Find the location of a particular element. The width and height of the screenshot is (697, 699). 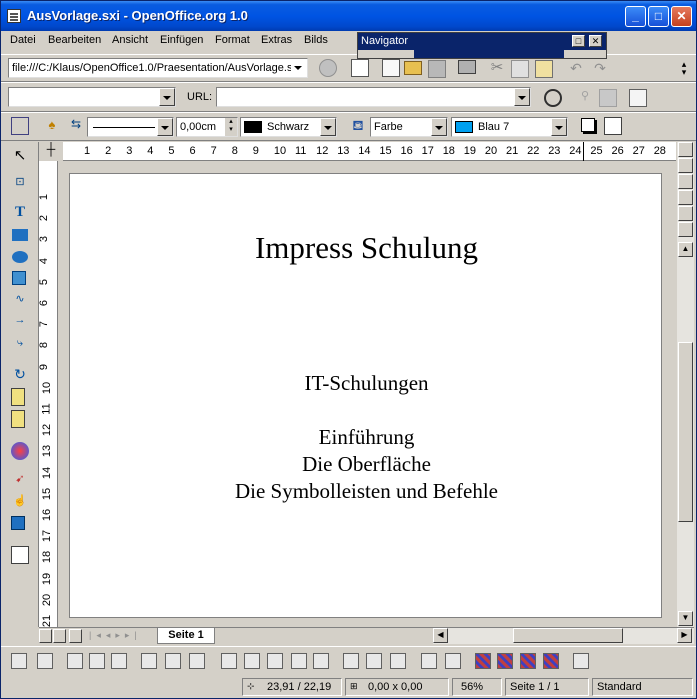

navigator-restore-icon: □ is located at coordinates (578, 41).